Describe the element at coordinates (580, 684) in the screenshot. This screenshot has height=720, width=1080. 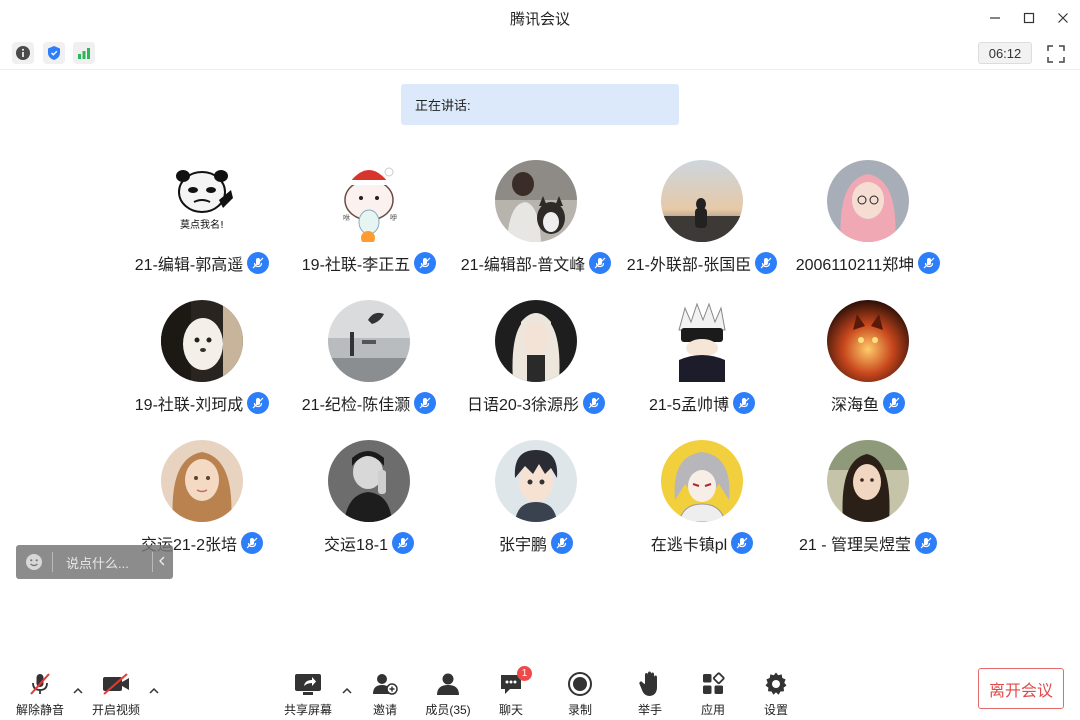
I see `record-icon` at that location.